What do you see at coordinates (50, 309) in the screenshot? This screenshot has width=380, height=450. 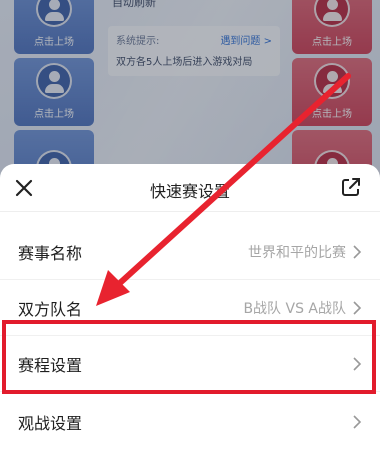 I see `row-label: 双方队名` at bounding box center [50, 309].